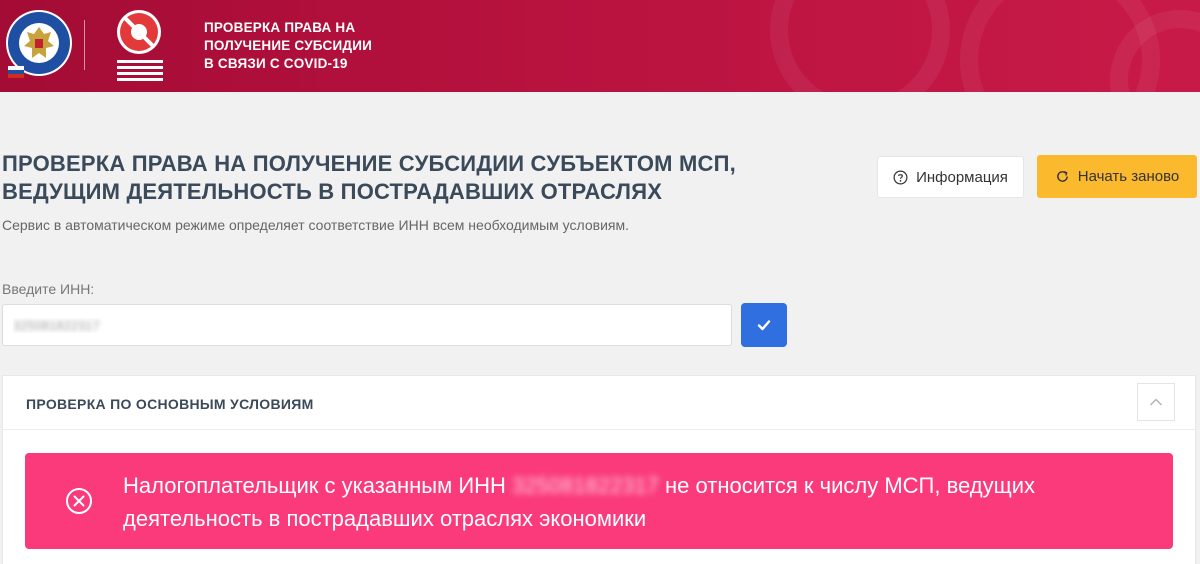 This screenshot has width=1200, height=564. Describe the element at coordinates (314, 485) in the screenshot. I see `alert-message-prefix: Налогоплательщик с указанным ИНН` at that location.